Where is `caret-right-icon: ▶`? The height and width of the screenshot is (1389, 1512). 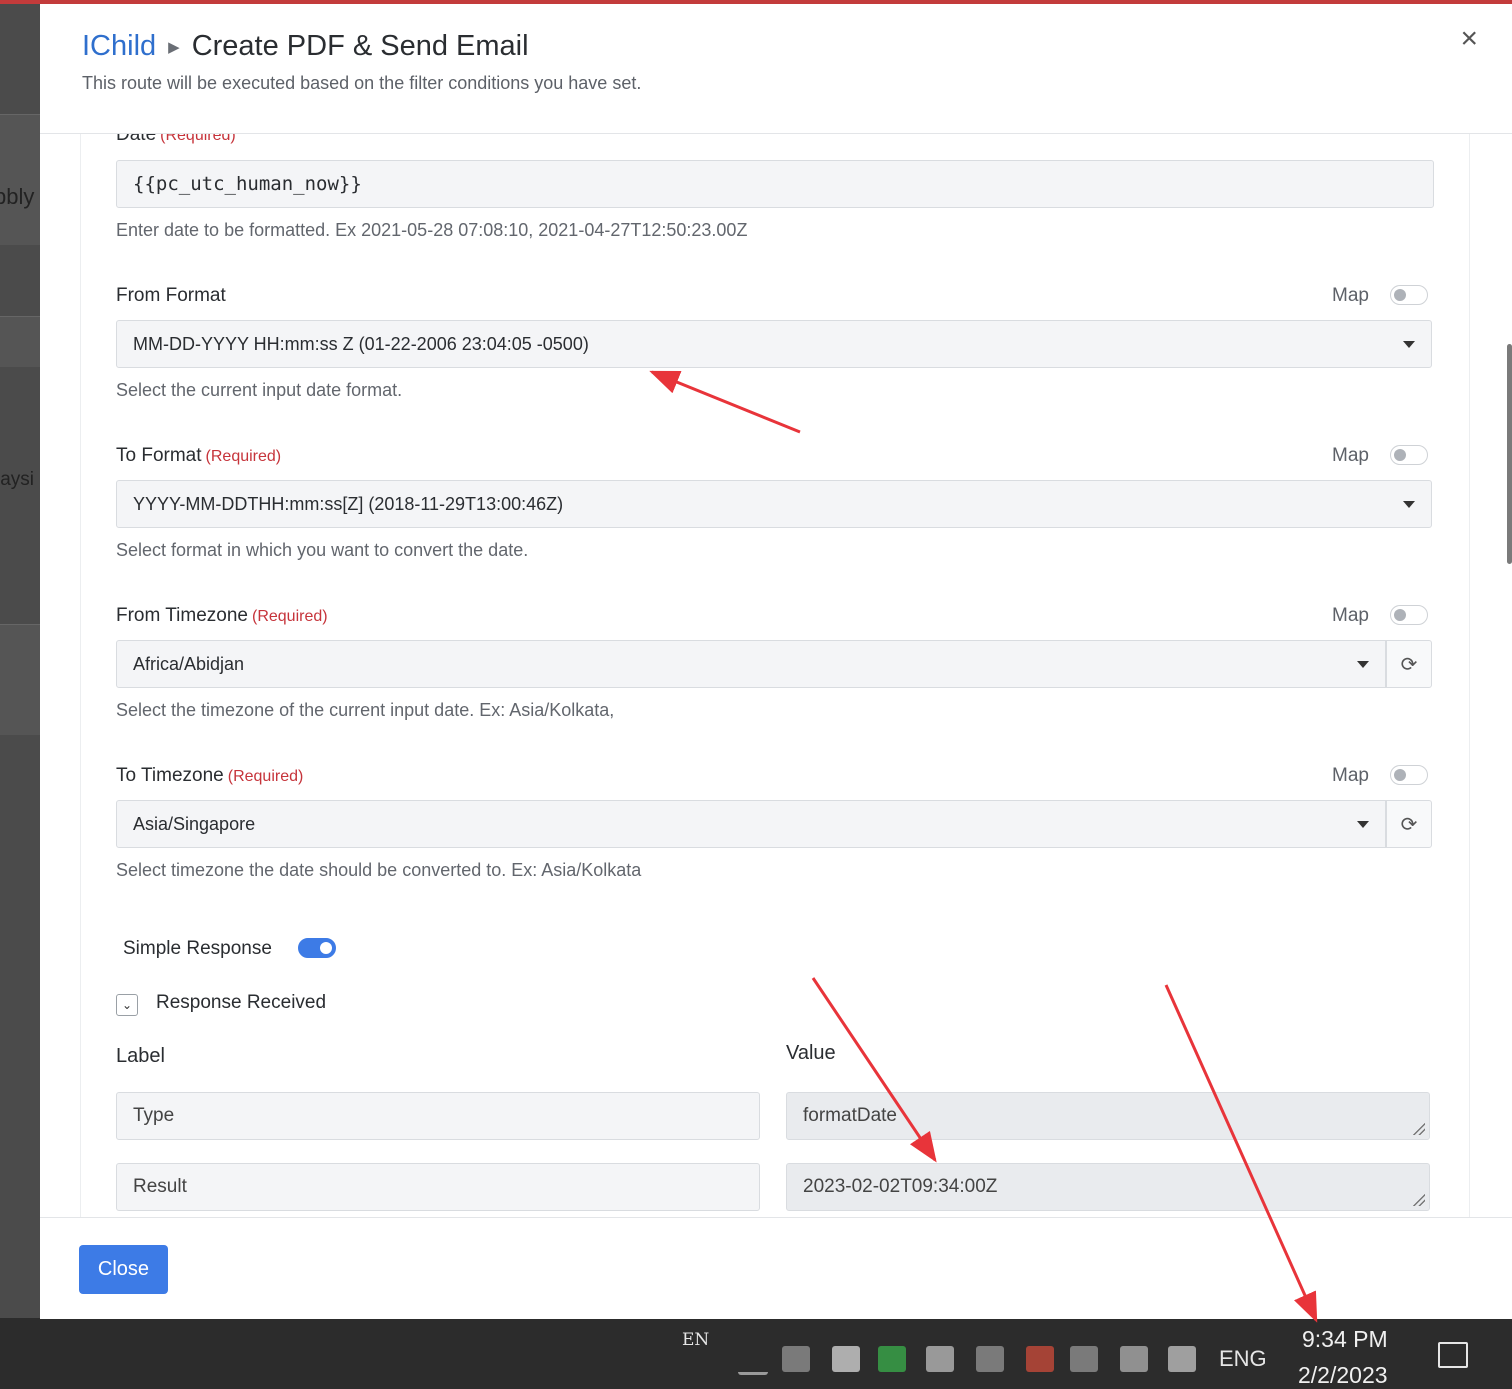
caret-right-icon: ▶ is located at coordinates (174, 47).